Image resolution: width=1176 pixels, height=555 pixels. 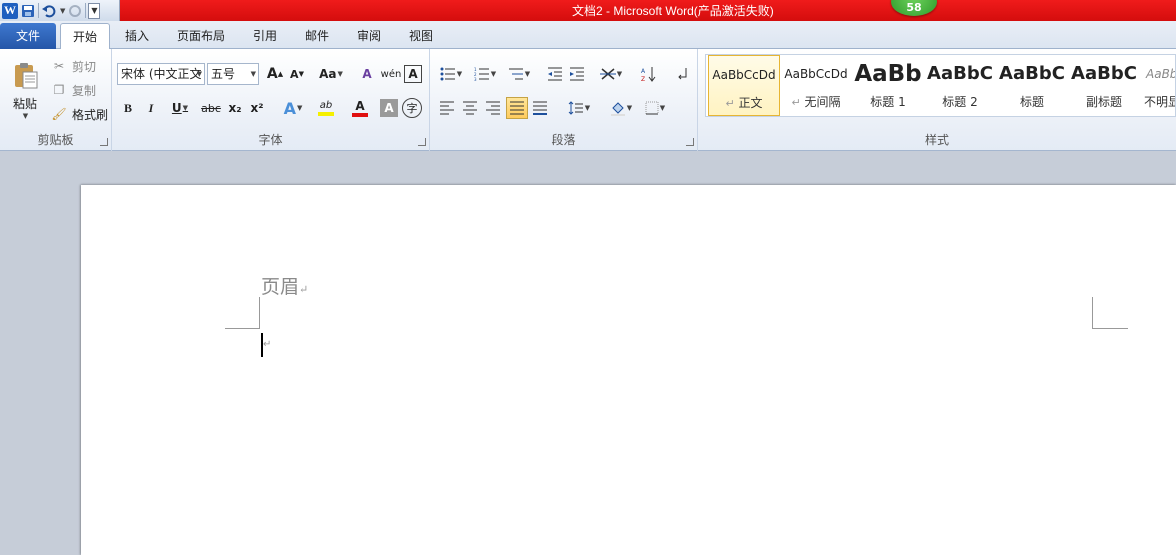 I want to click on grow-font-glyph: A, so click(x=272, y=74).